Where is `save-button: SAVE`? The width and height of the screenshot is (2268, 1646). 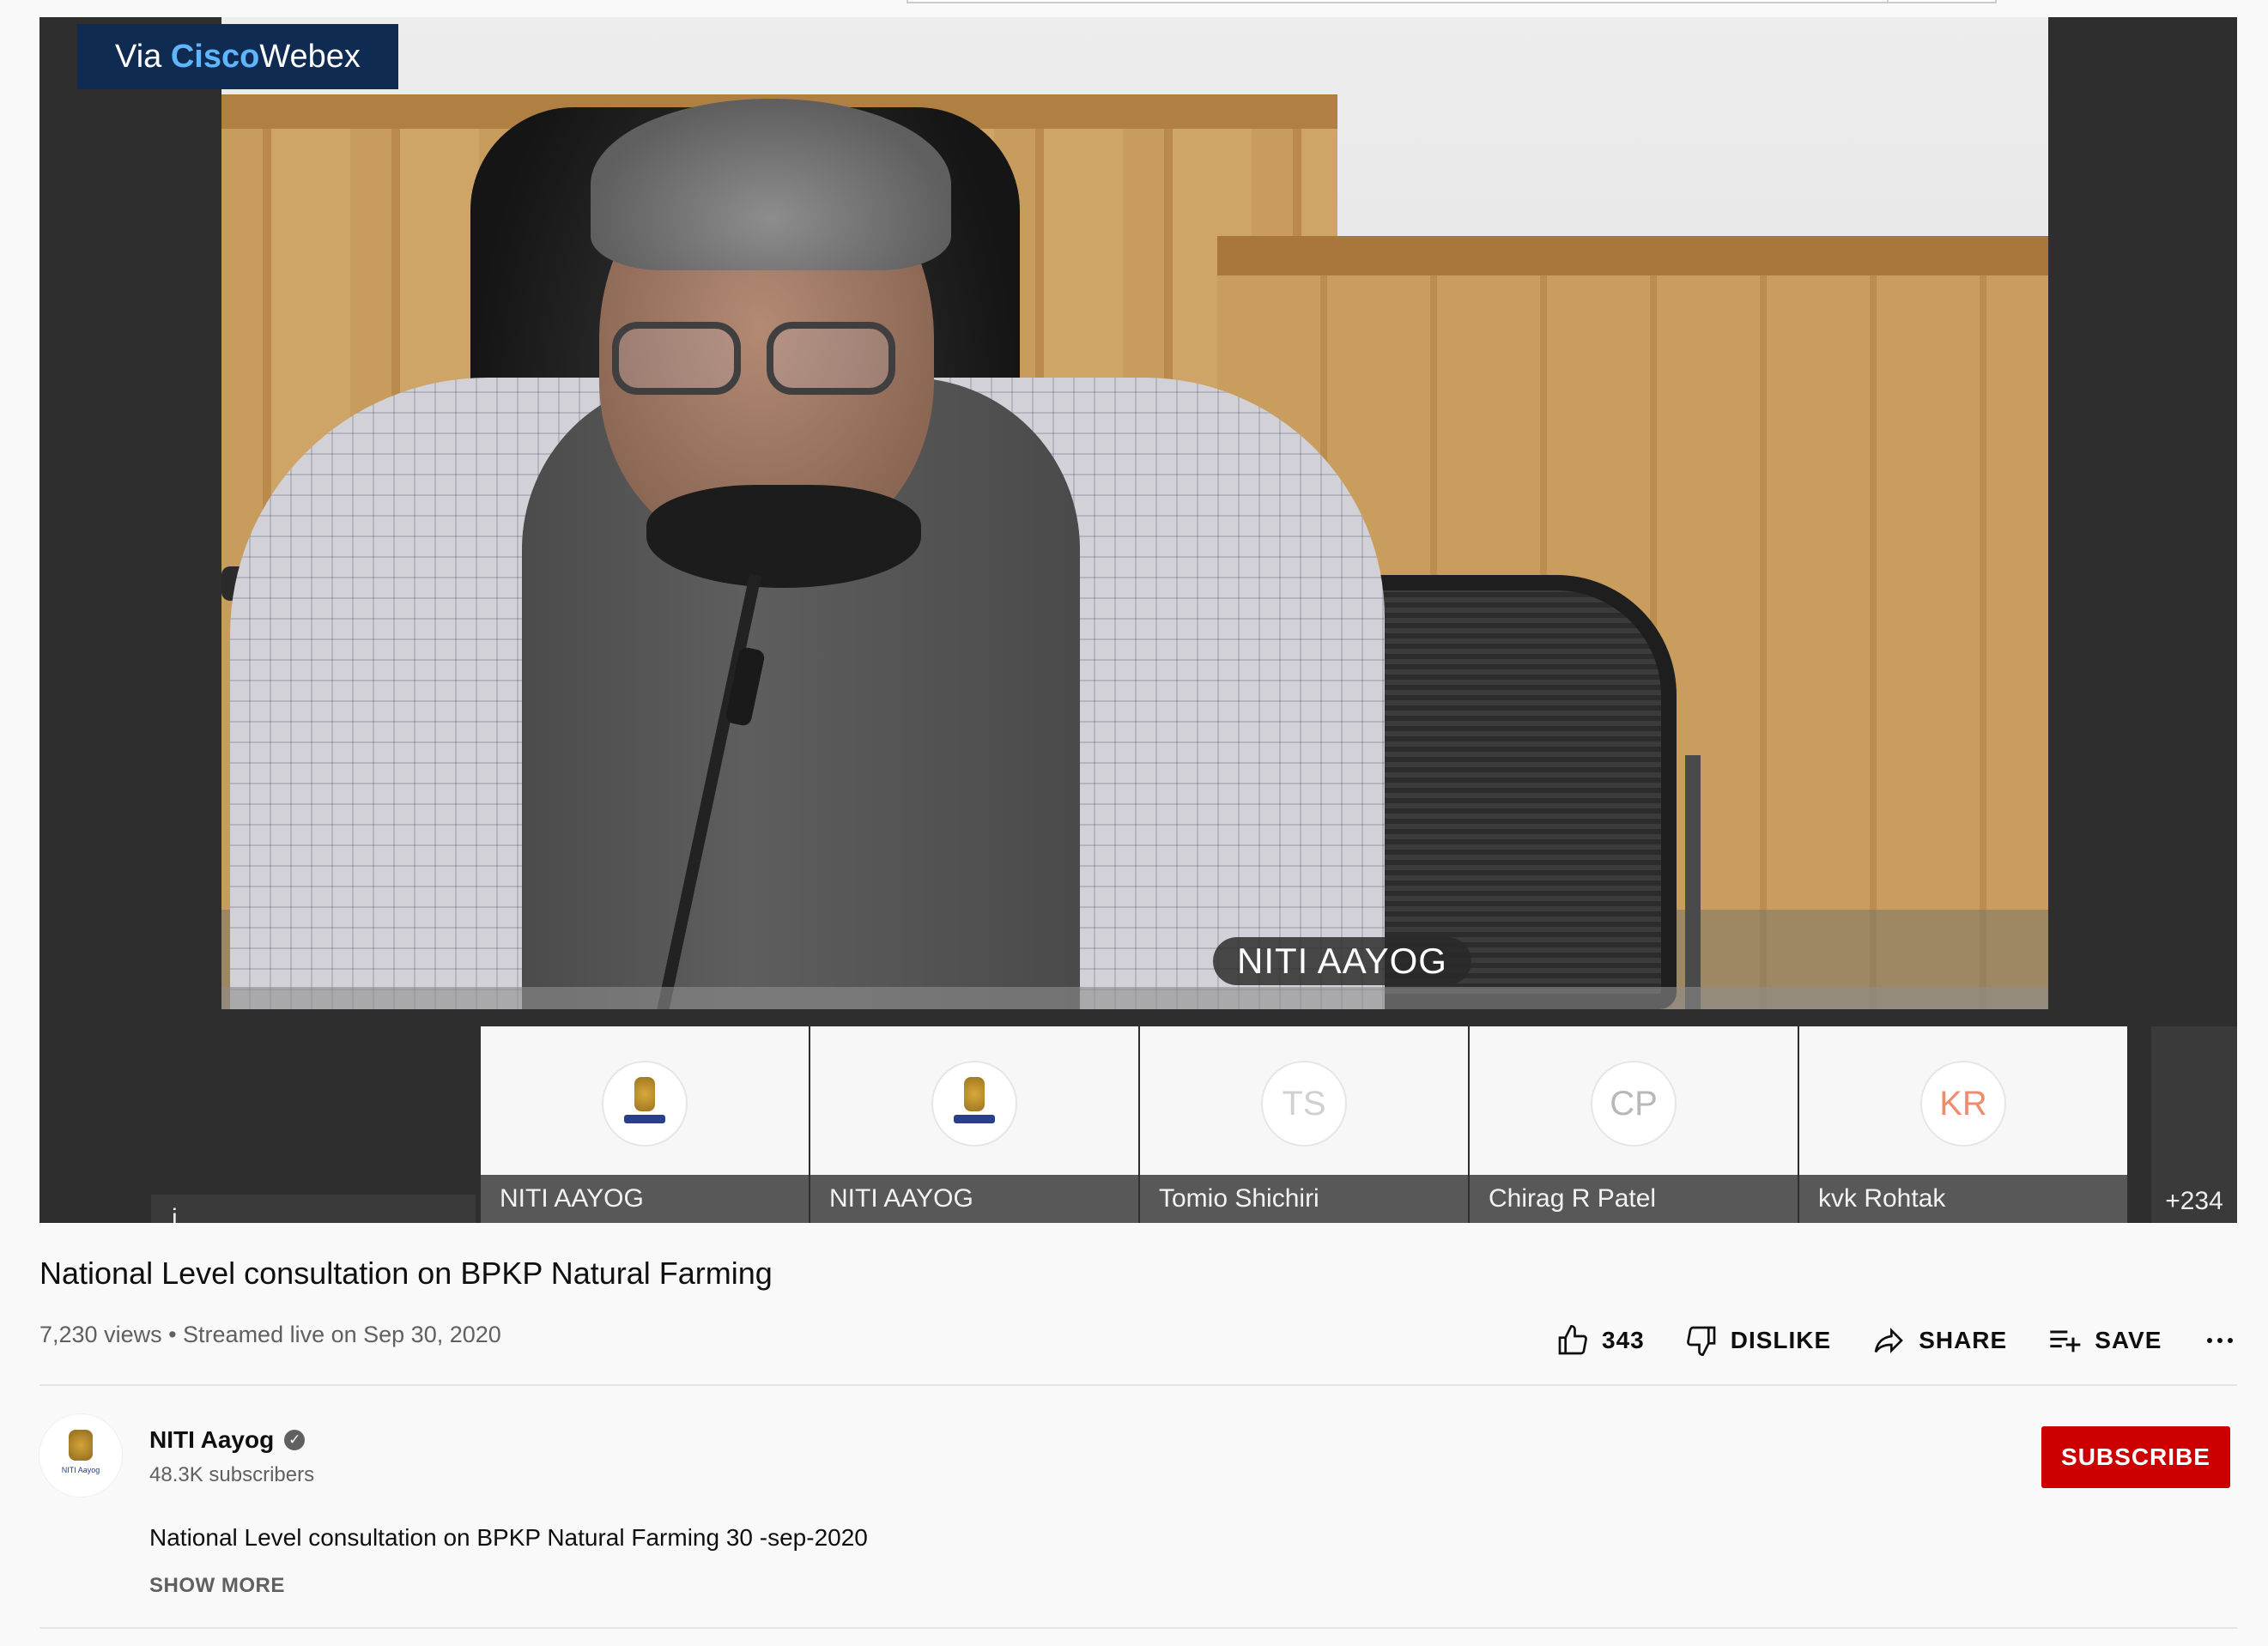 save-button: SAVE is located at coordinates (2104, 1340).